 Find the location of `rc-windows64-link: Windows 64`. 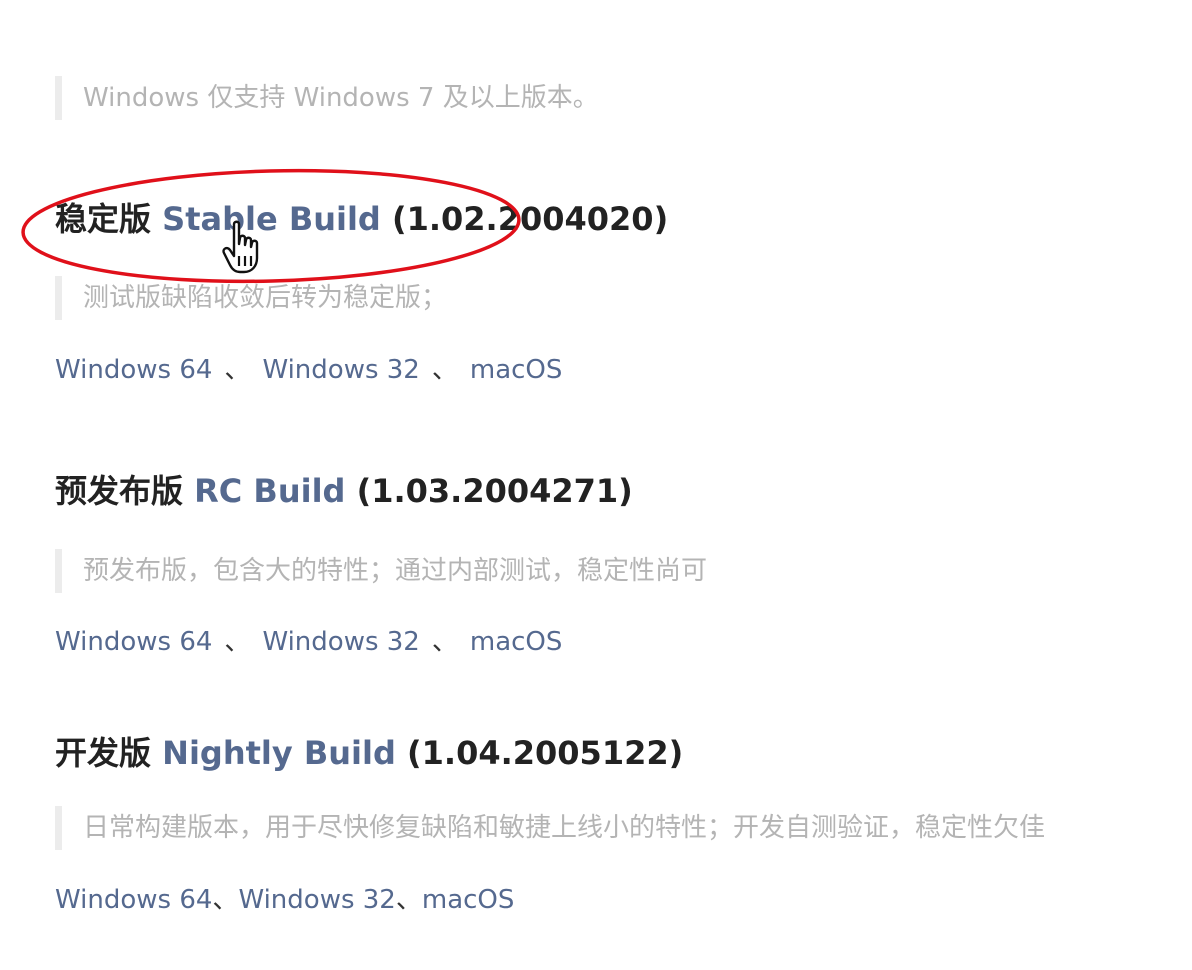

rc-windows64-link: Windows 64 is located at coordinates (133, 642).